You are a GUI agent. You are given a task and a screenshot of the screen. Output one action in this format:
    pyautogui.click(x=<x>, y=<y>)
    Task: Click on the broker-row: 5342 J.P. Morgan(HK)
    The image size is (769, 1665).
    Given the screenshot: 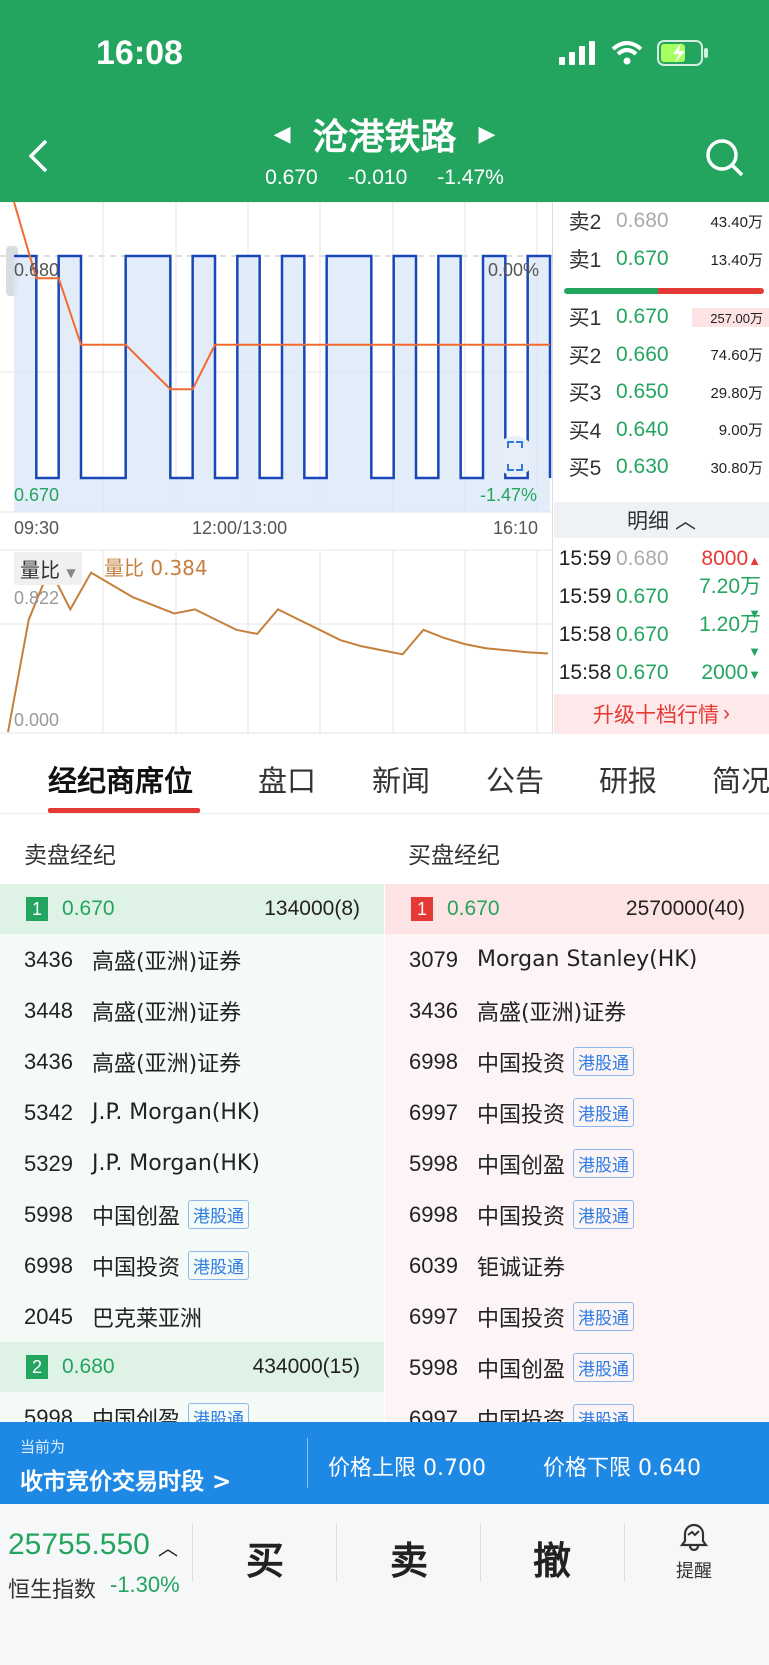 What is the action you would take?
    pyautogui.click(x=192, y=1112)
    